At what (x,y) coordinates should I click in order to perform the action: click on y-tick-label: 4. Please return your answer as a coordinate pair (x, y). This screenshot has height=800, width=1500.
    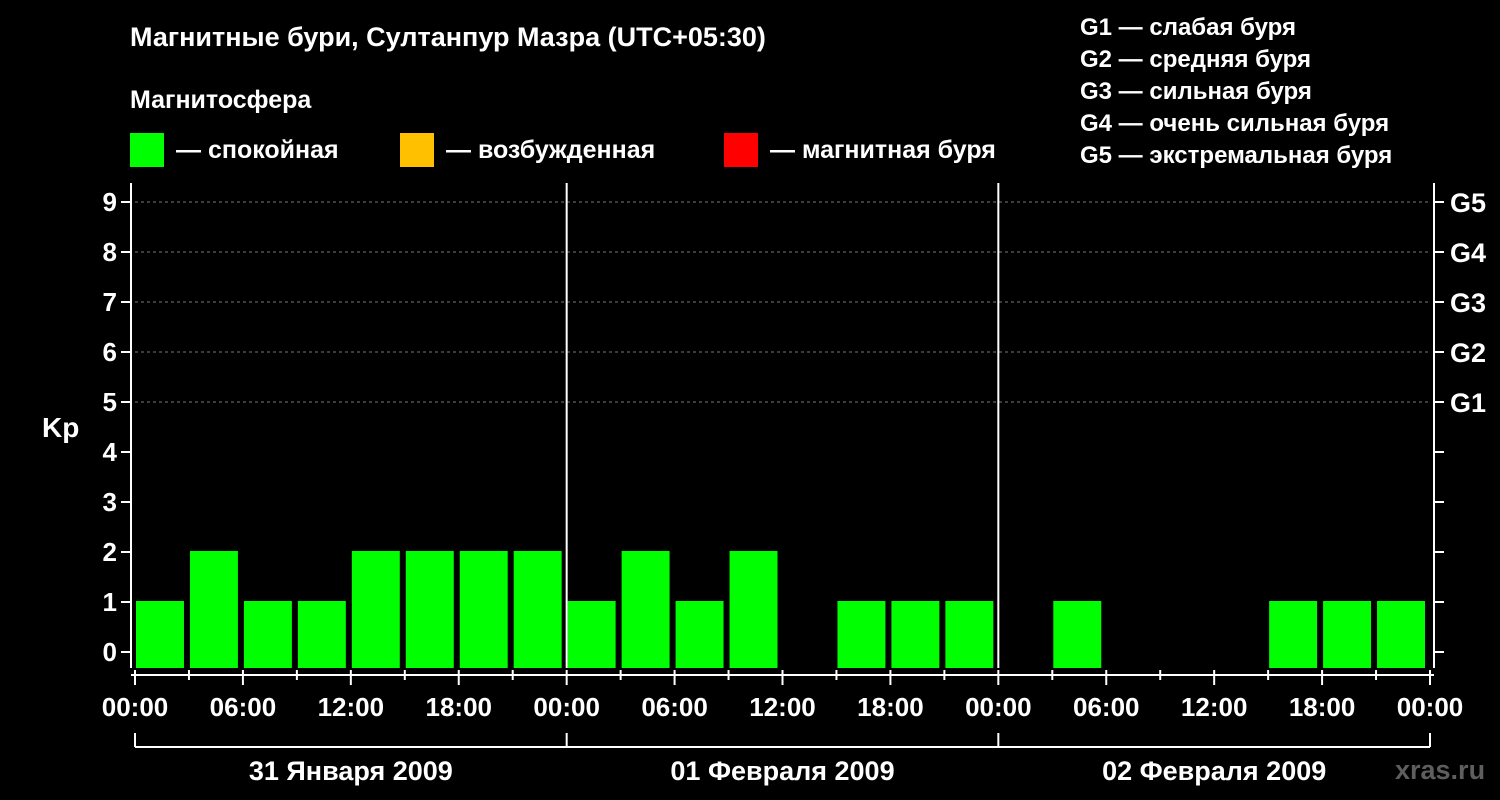
    Looking at the image, I should click on (110, 452).